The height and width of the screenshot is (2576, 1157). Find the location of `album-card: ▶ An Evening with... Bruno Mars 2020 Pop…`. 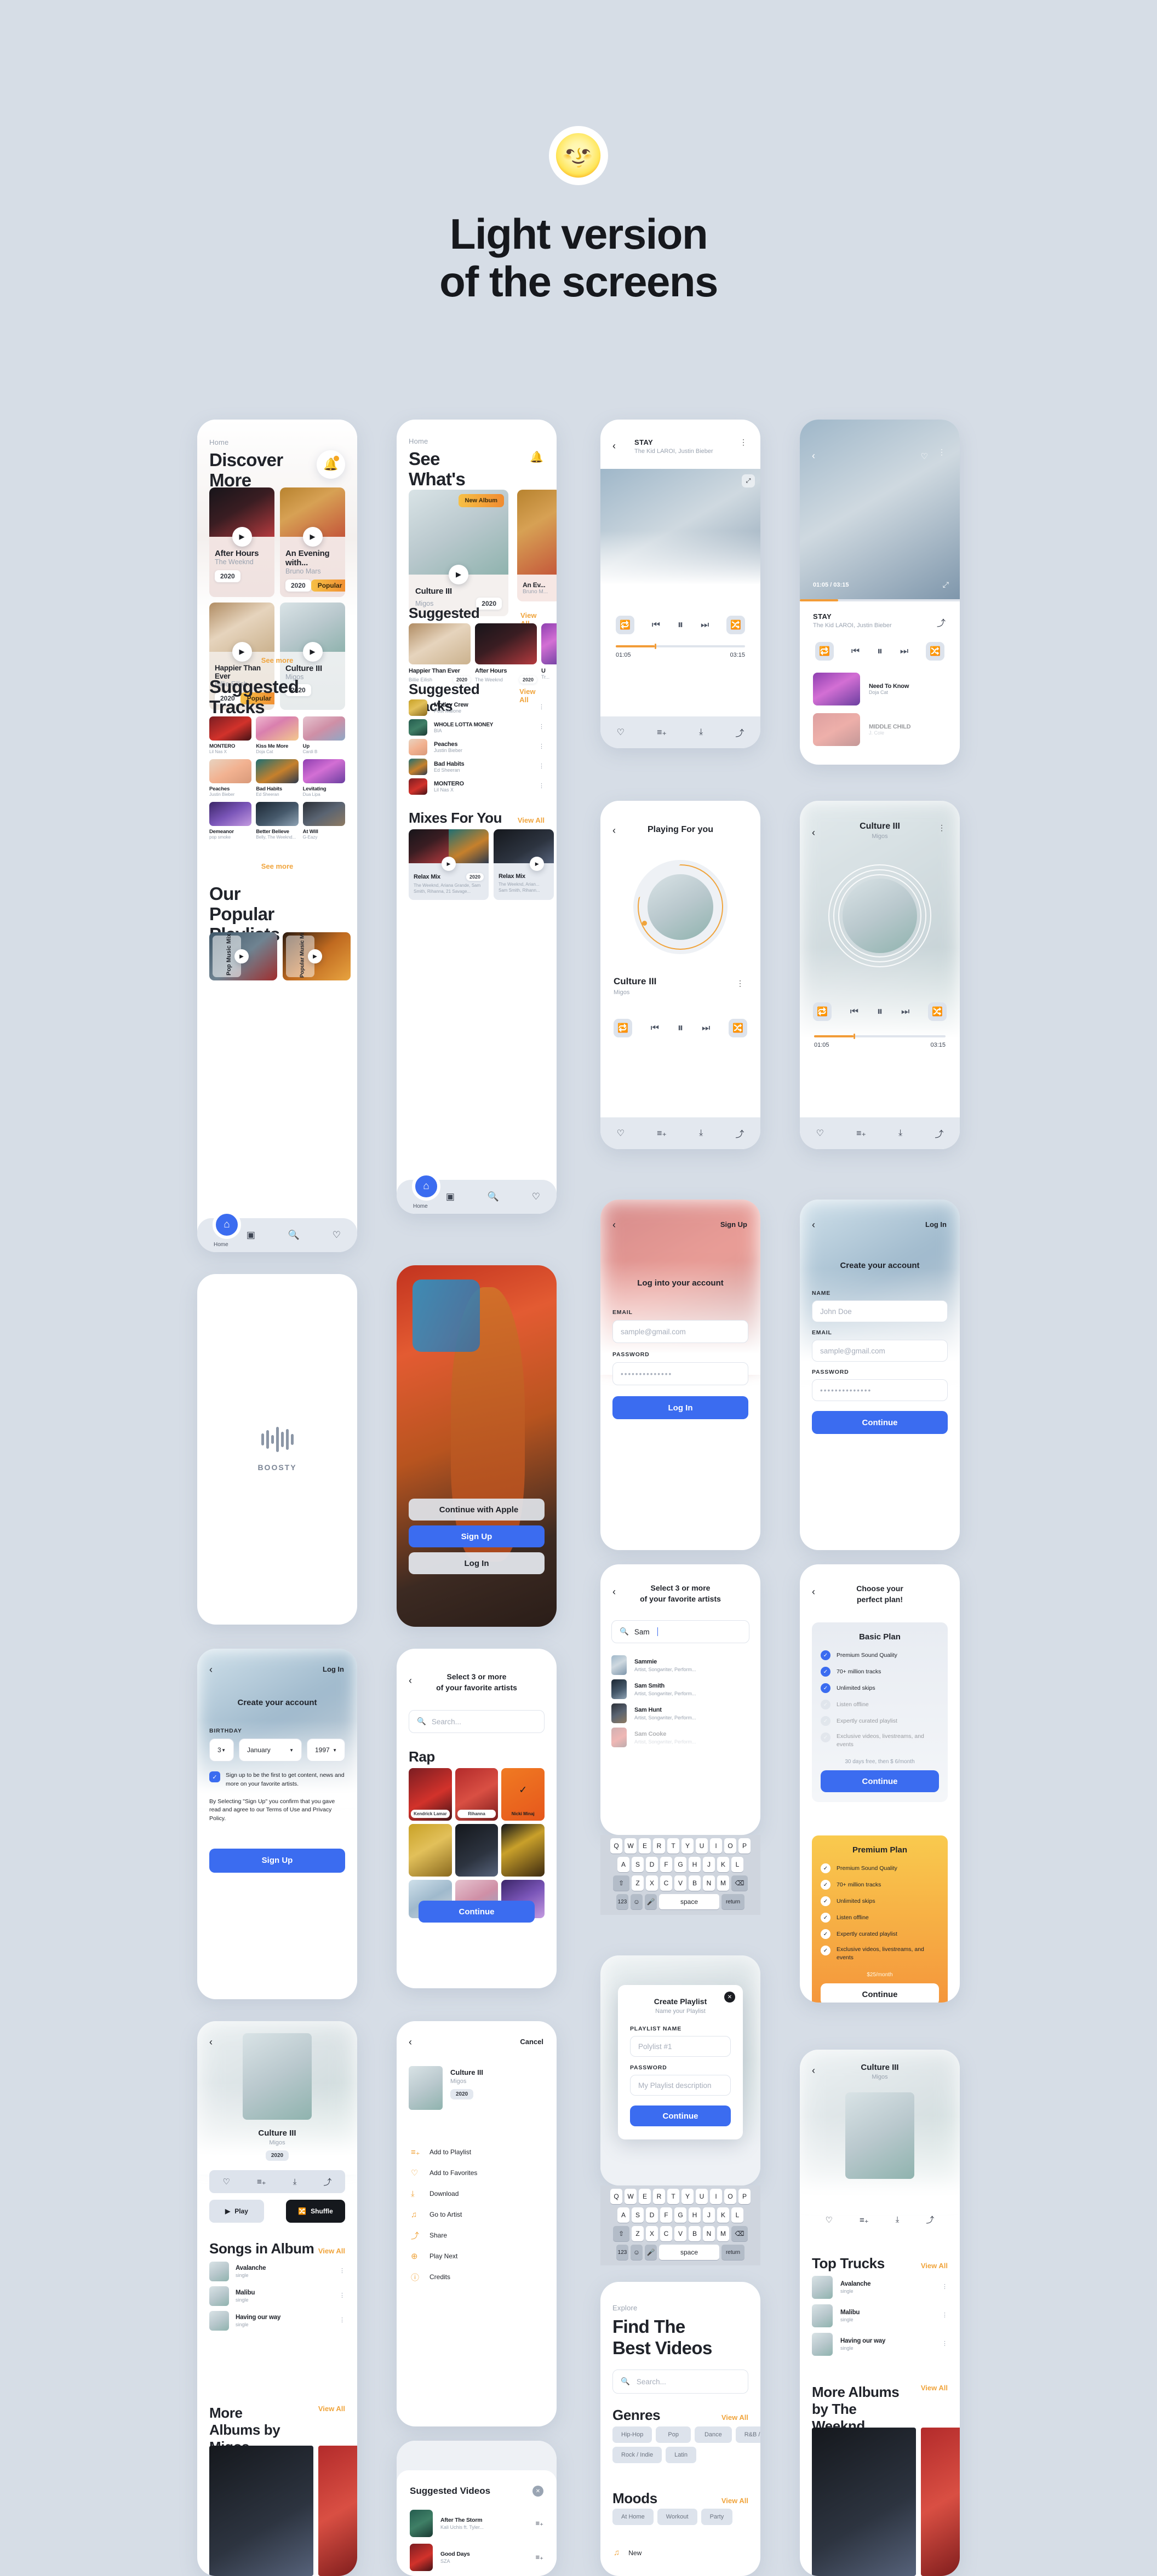

album-card: ▶ An Evening with... Bruno Mars 2020 Pop… is located at coordinates (313, 542).